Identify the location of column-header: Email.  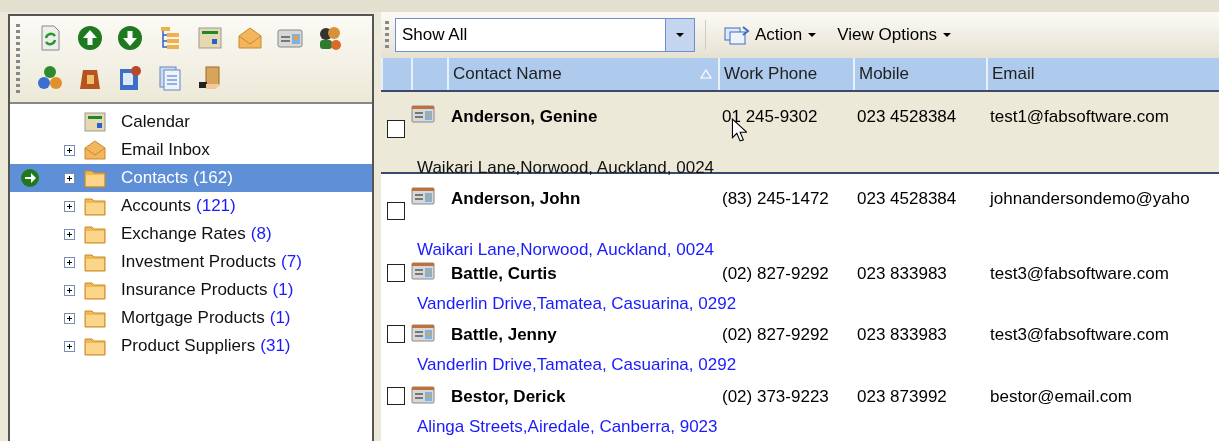
(1102, 73).